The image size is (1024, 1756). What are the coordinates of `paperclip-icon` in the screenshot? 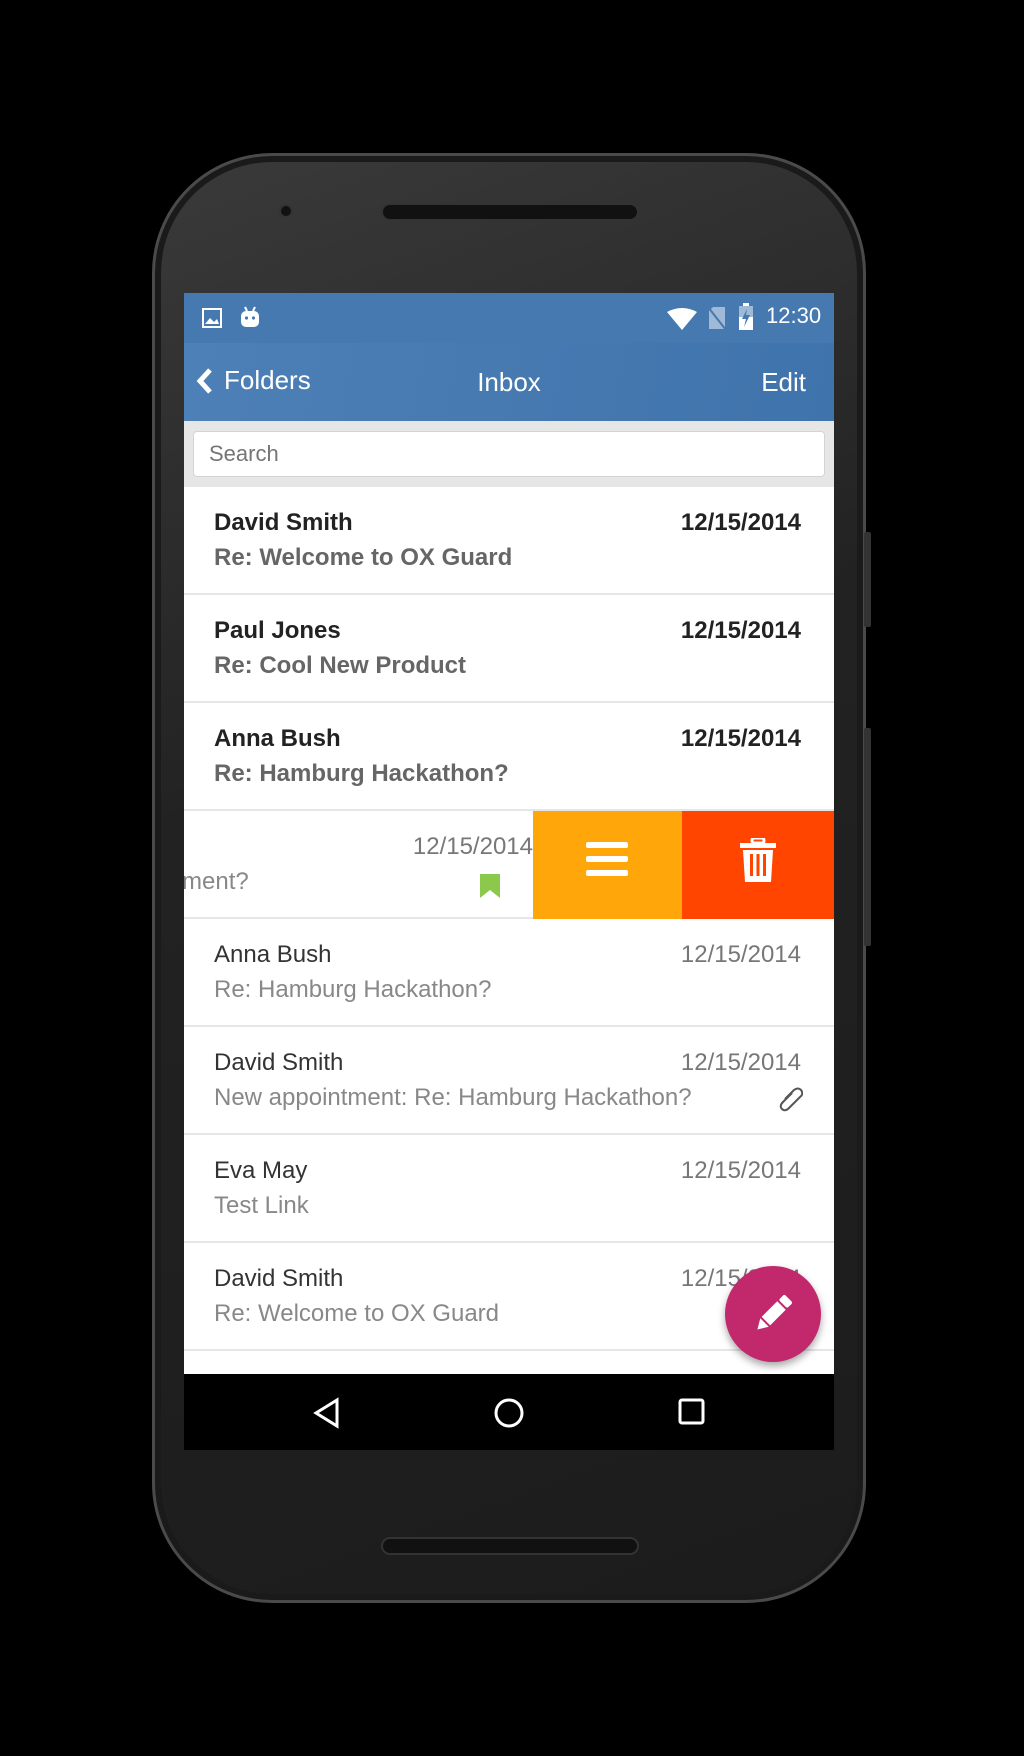 It's located at (791, 1099).